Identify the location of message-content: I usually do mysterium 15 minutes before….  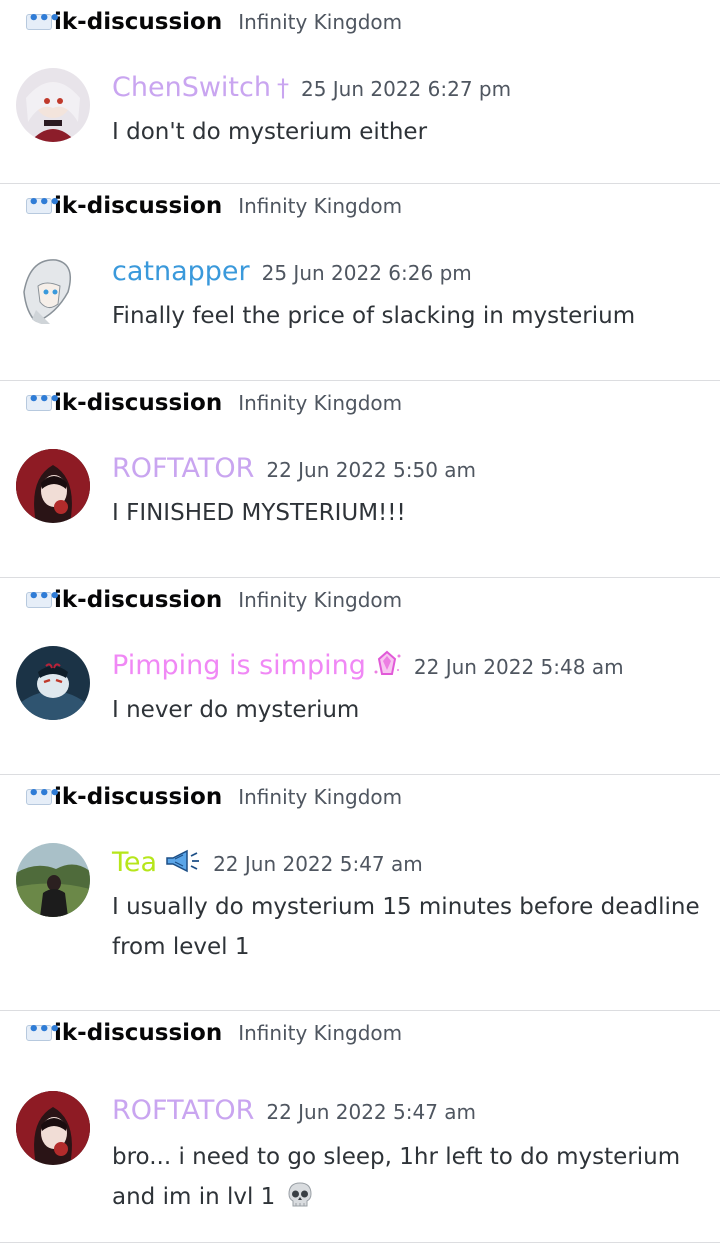
(406, 927).